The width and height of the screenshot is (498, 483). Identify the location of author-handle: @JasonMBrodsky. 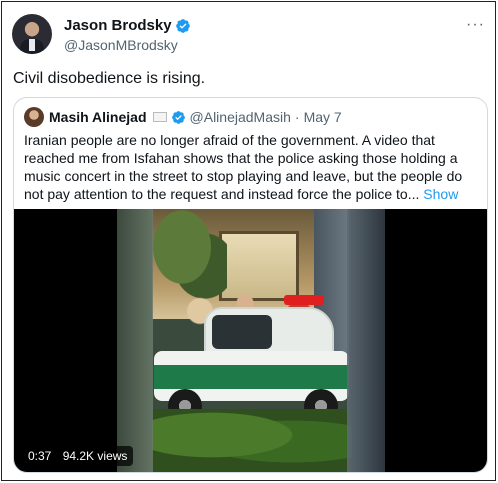
(121, 45).